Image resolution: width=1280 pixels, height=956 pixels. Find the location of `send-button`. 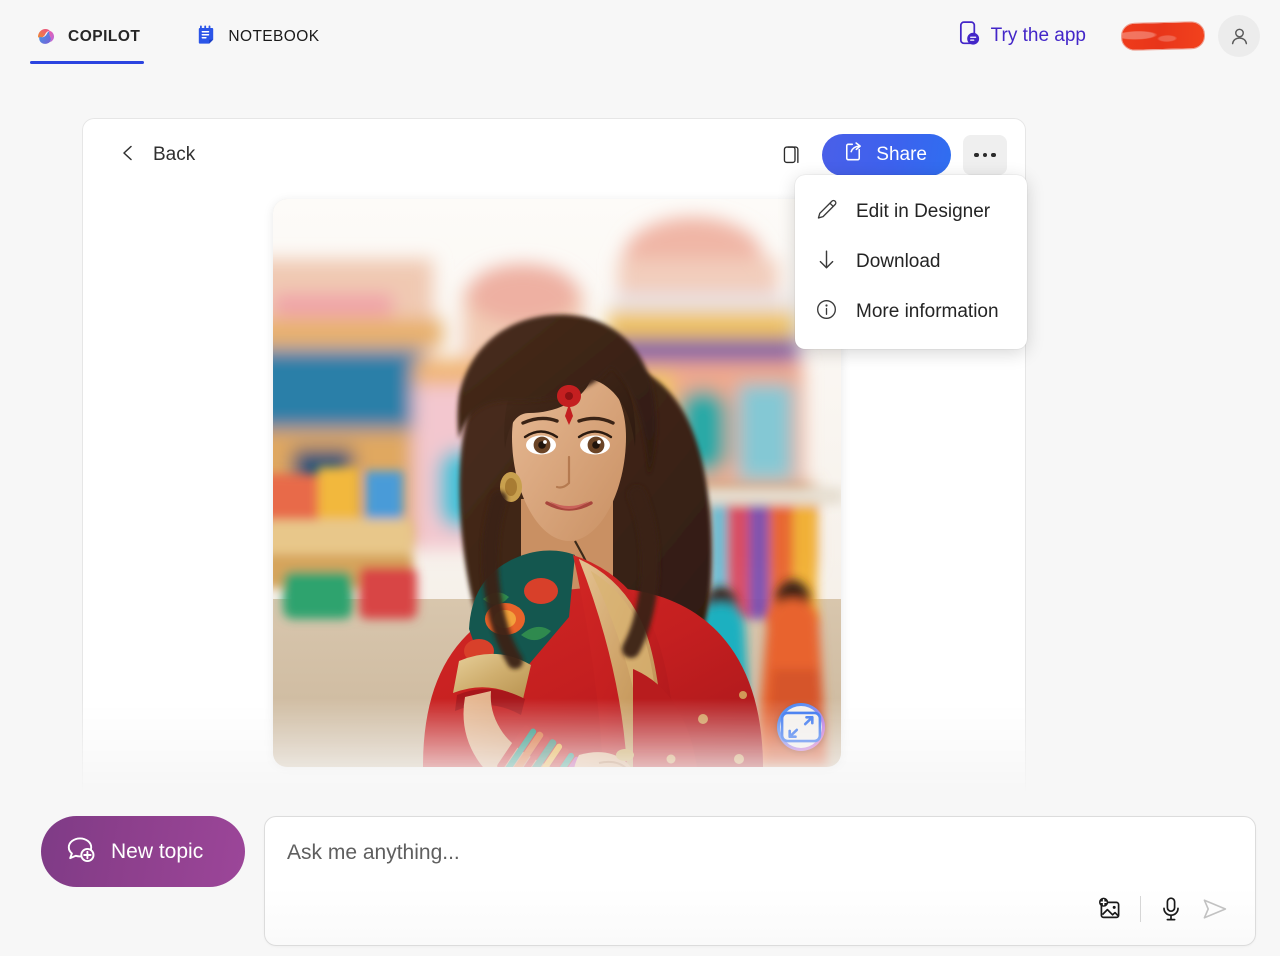

send-button is located at coordinates (1215, 909).